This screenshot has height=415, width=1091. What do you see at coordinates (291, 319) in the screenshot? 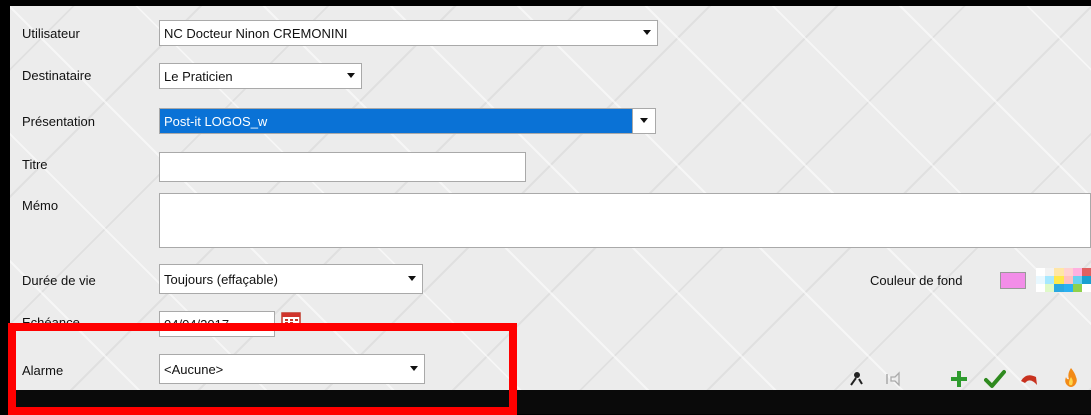
I see `calendar-icon` at bounding box center [291, 319].